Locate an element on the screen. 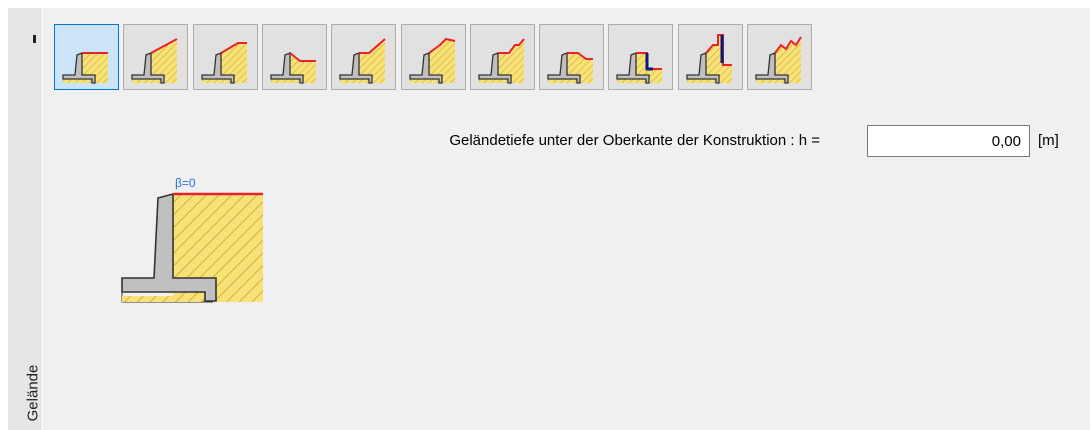 Image resolution: width=1090 pixels, height=430 pixels. terrain-horizontal-button is located at coordinates (86, 57).